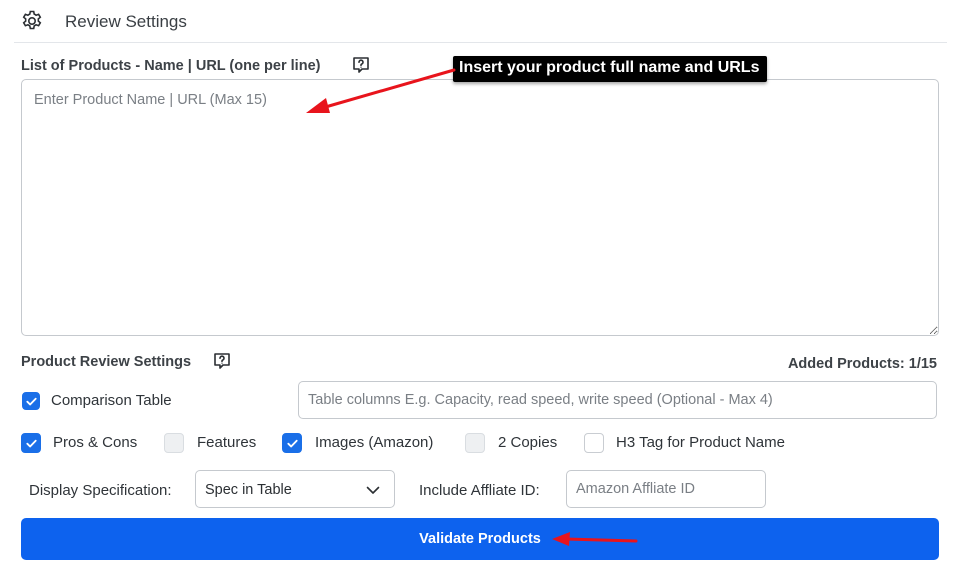 This screenshot has width=962, height=565. I want to click on section-title: Review Settings, so click(126, 21).